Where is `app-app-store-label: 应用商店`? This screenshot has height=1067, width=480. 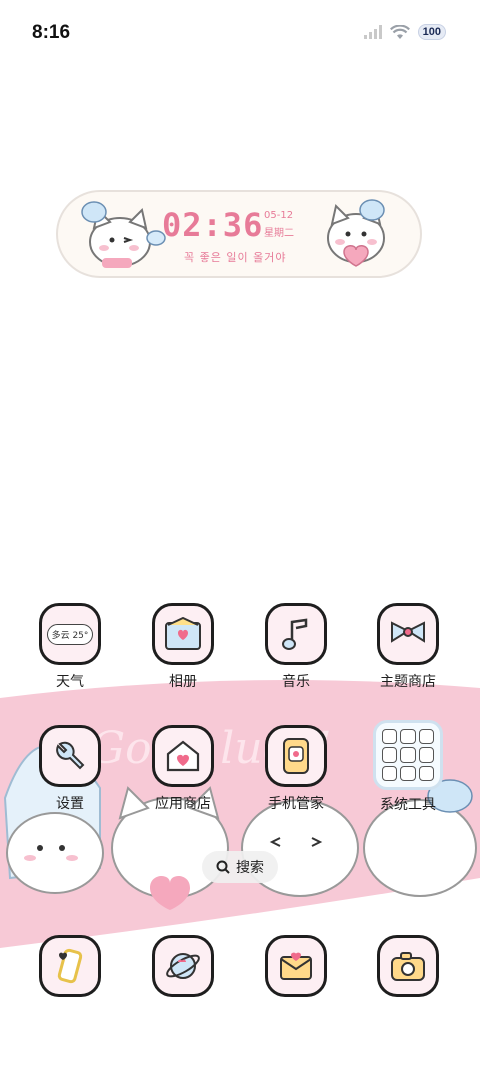
app-app-store-label: 应用商店 is located at coordinates (183, 804).